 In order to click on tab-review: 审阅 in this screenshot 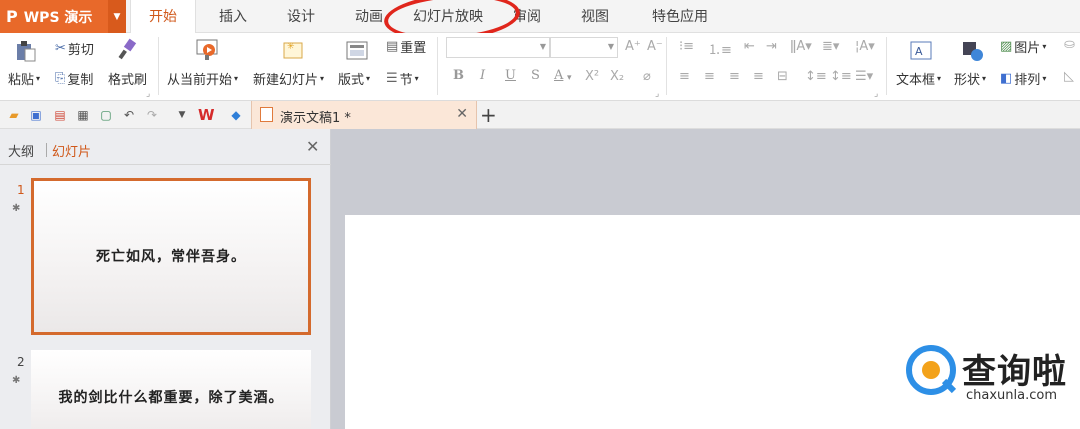, I will do `click(527, 16)`.